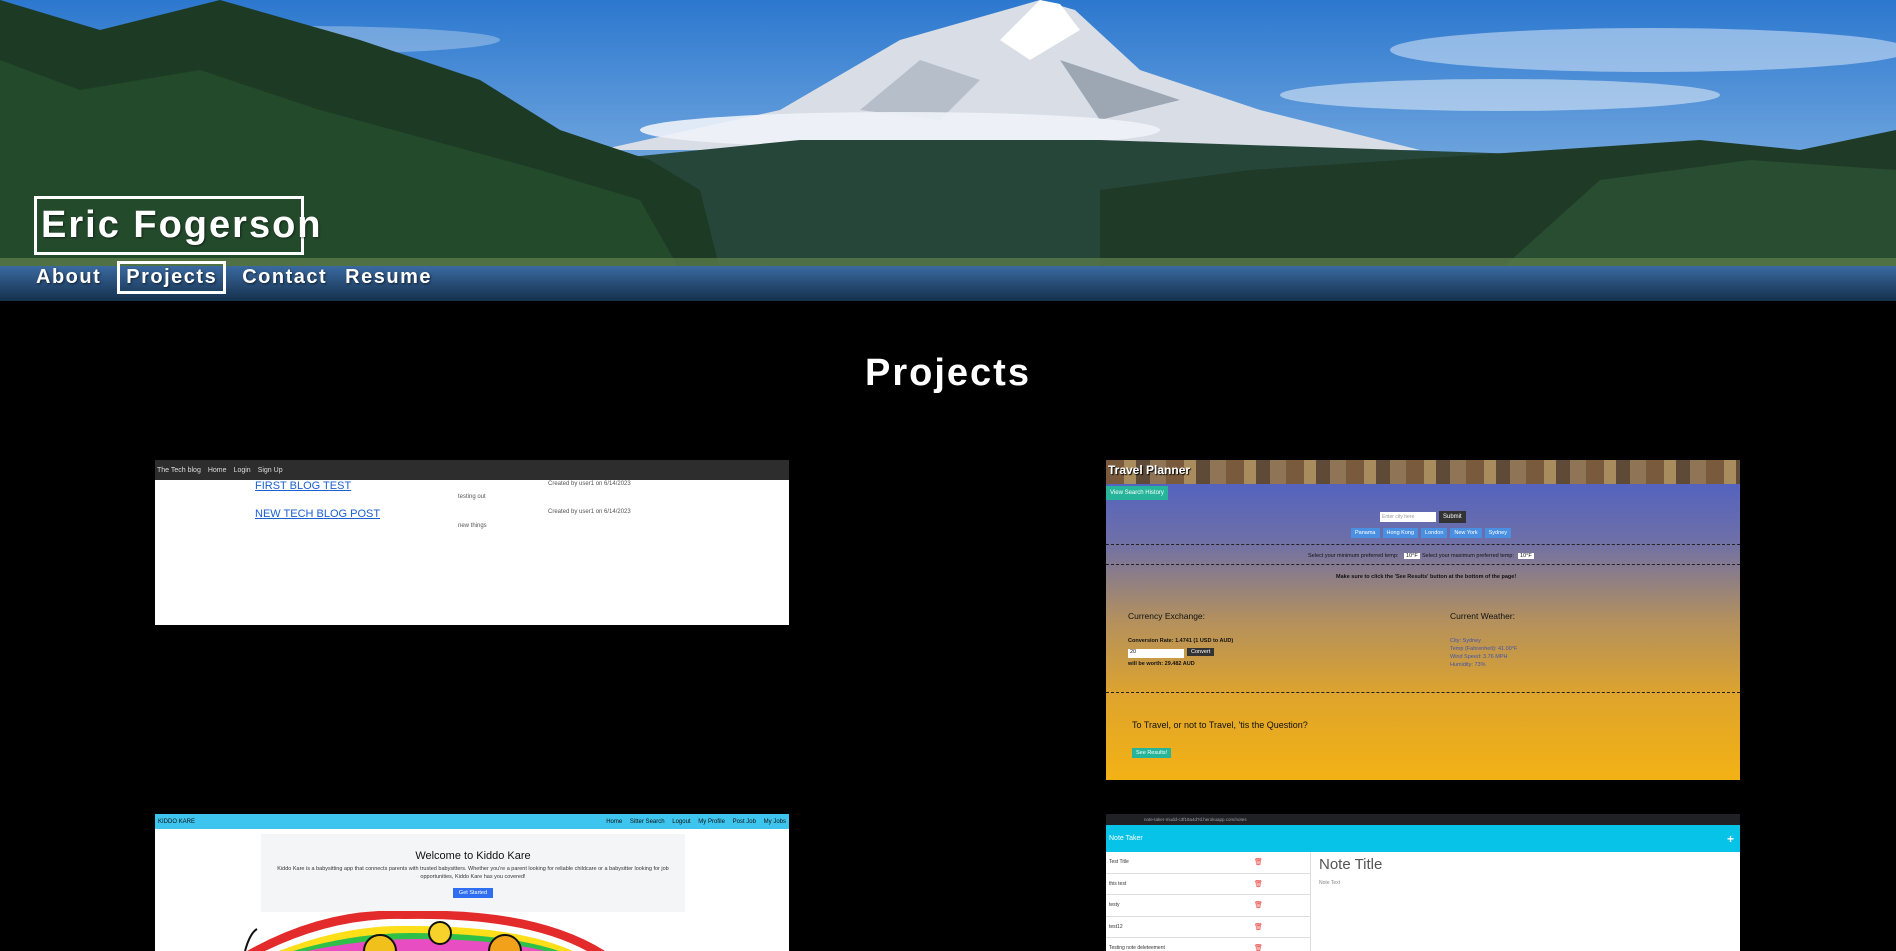 This screenshot has height=951, width=1896. I want to click on travel-planner-banner, so click(1423, 472).